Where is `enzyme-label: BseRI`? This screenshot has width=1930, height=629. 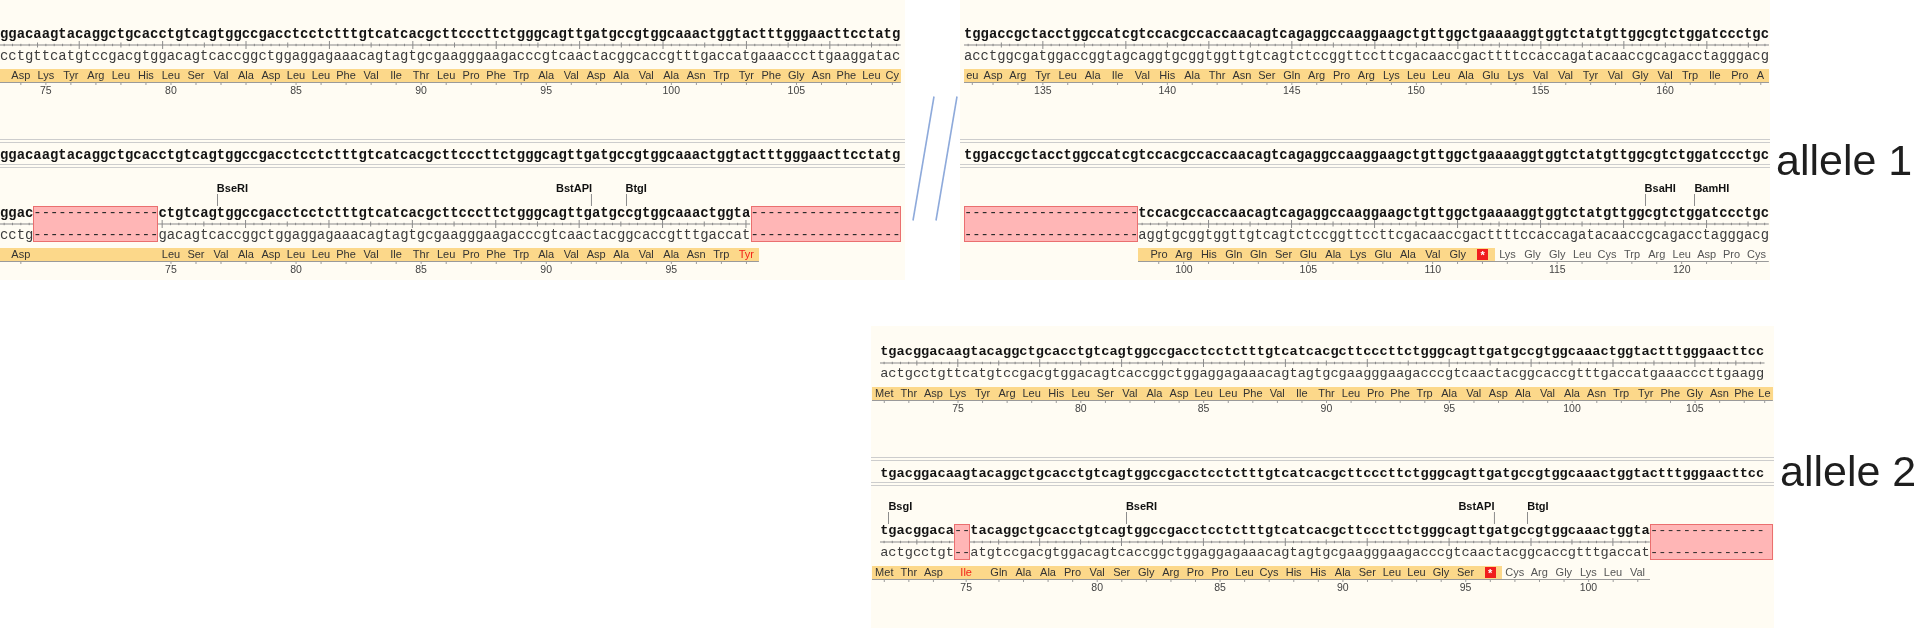 enzyme-label: BseRI is located at coordinates (1141, 506).